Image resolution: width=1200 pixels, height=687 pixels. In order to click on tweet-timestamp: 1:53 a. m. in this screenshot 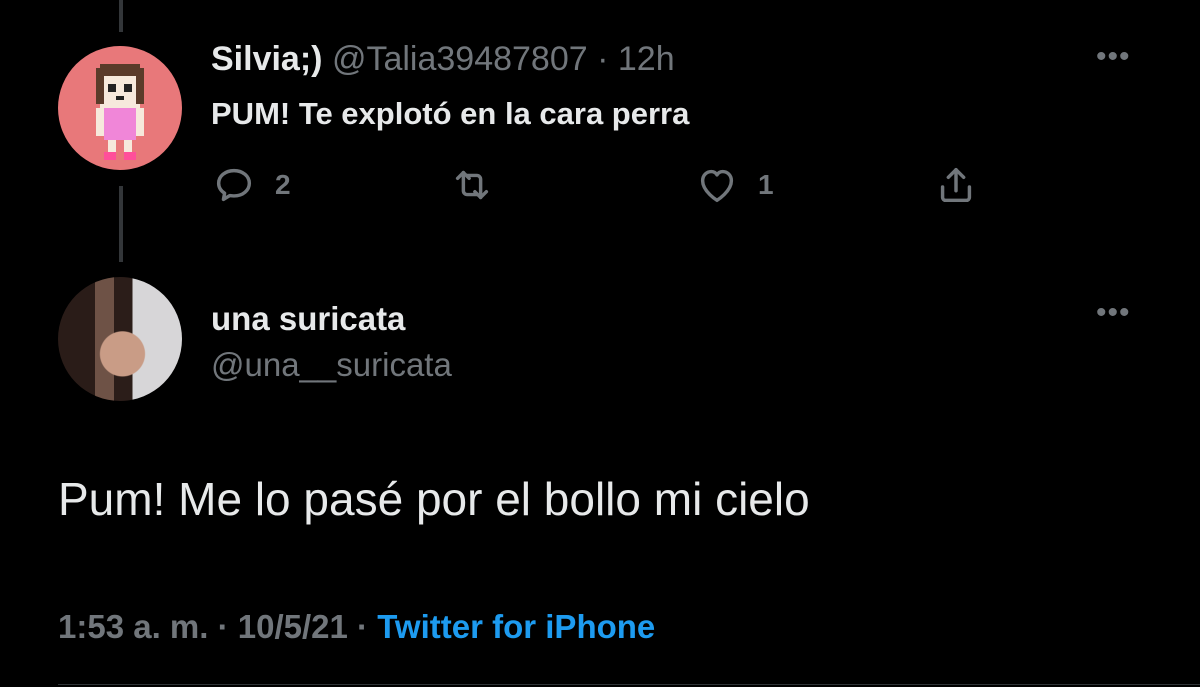, I will do `click(133, 626)`.